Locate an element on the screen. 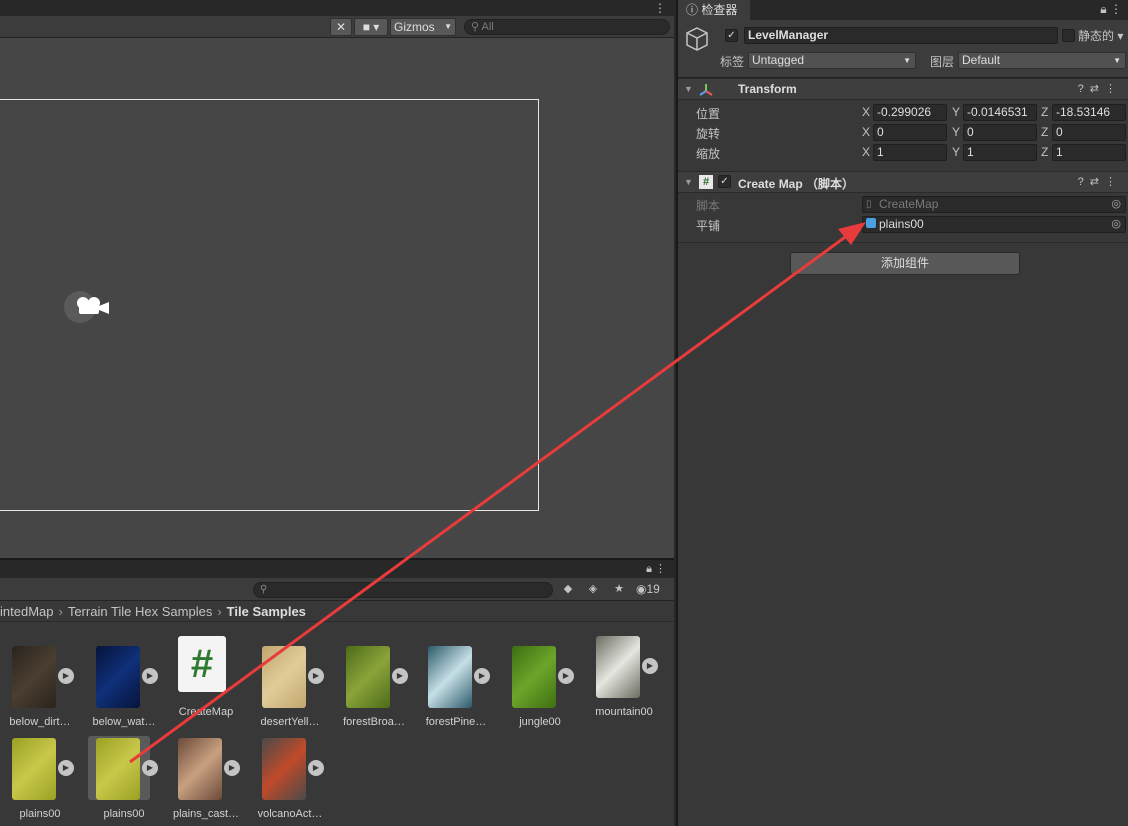 The width and height of the screenshot is (1128, 826). transform-y-field: 0 is located at coordinates (1000, 132).